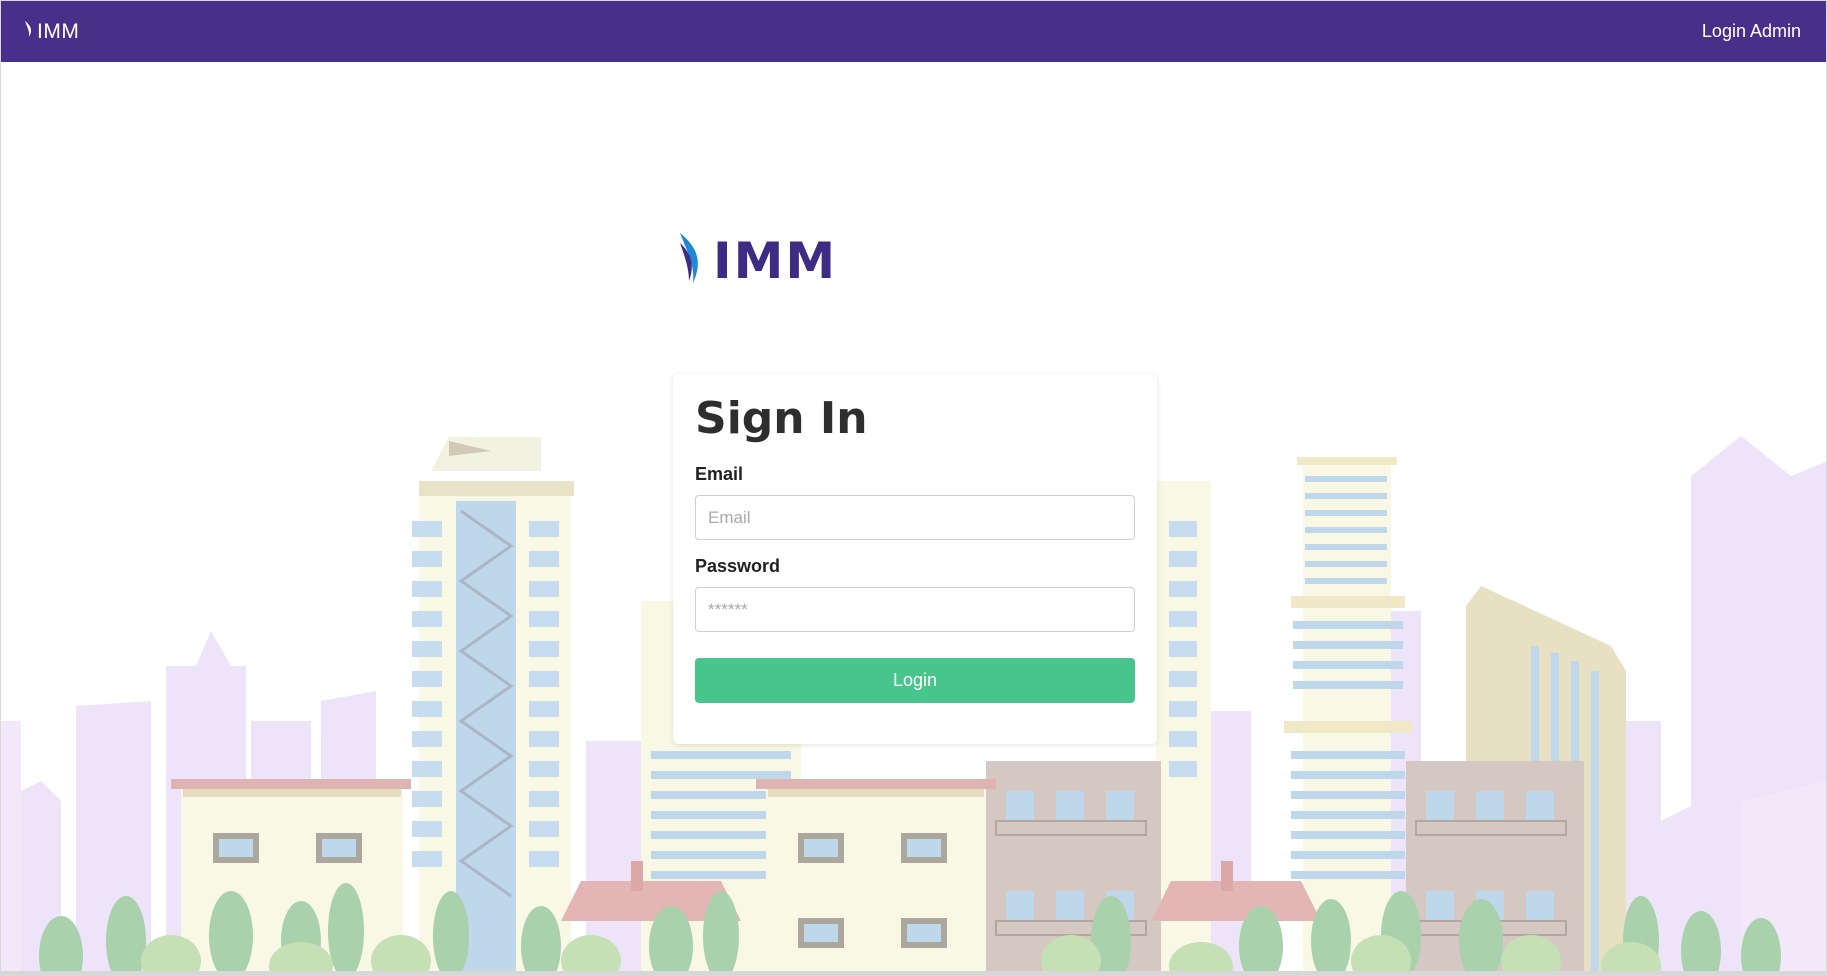  I want to click on password-label: Password, so click(738, 566).